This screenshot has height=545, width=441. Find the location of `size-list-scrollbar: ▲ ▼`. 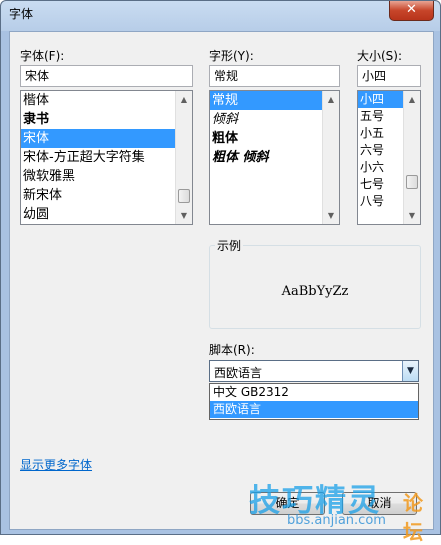

size-list-scrollbar: ▲ ▼ is located at coordinates (411, 157).